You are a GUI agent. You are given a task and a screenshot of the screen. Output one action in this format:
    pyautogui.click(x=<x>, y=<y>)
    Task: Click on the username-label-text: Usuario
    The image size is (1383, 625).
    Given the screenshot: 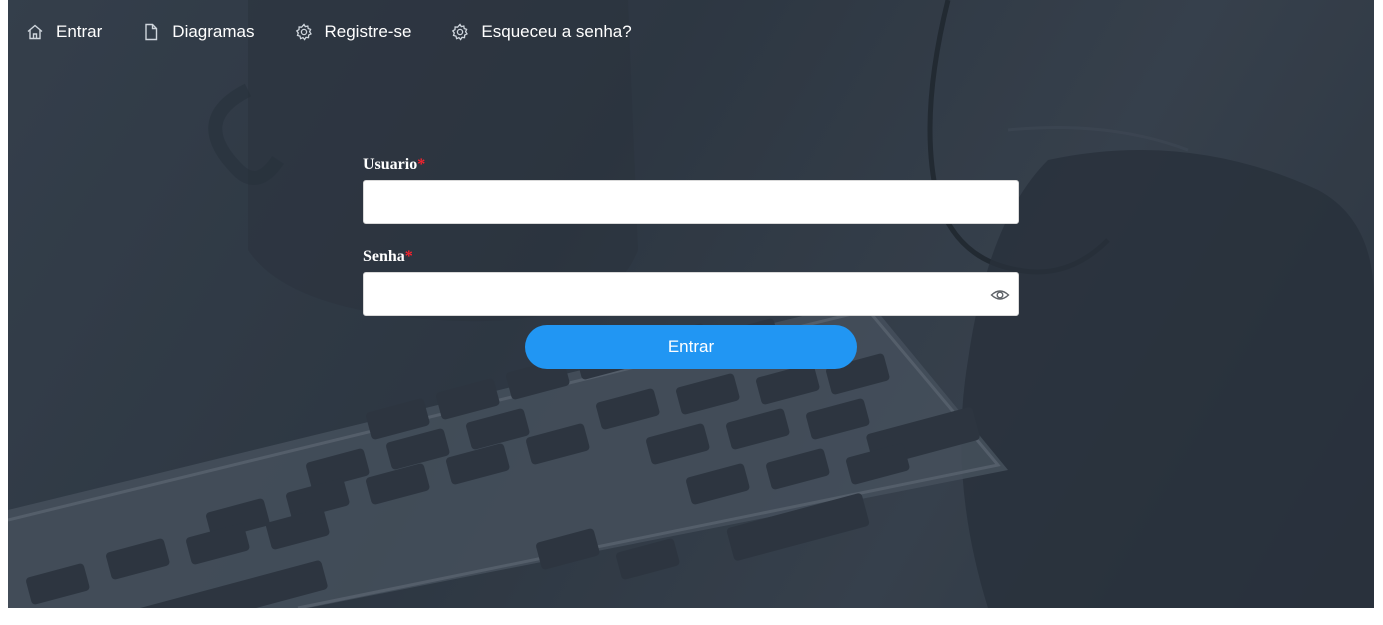 What is the action you would take?
    pyautogui.click(x=390, y=164)
    